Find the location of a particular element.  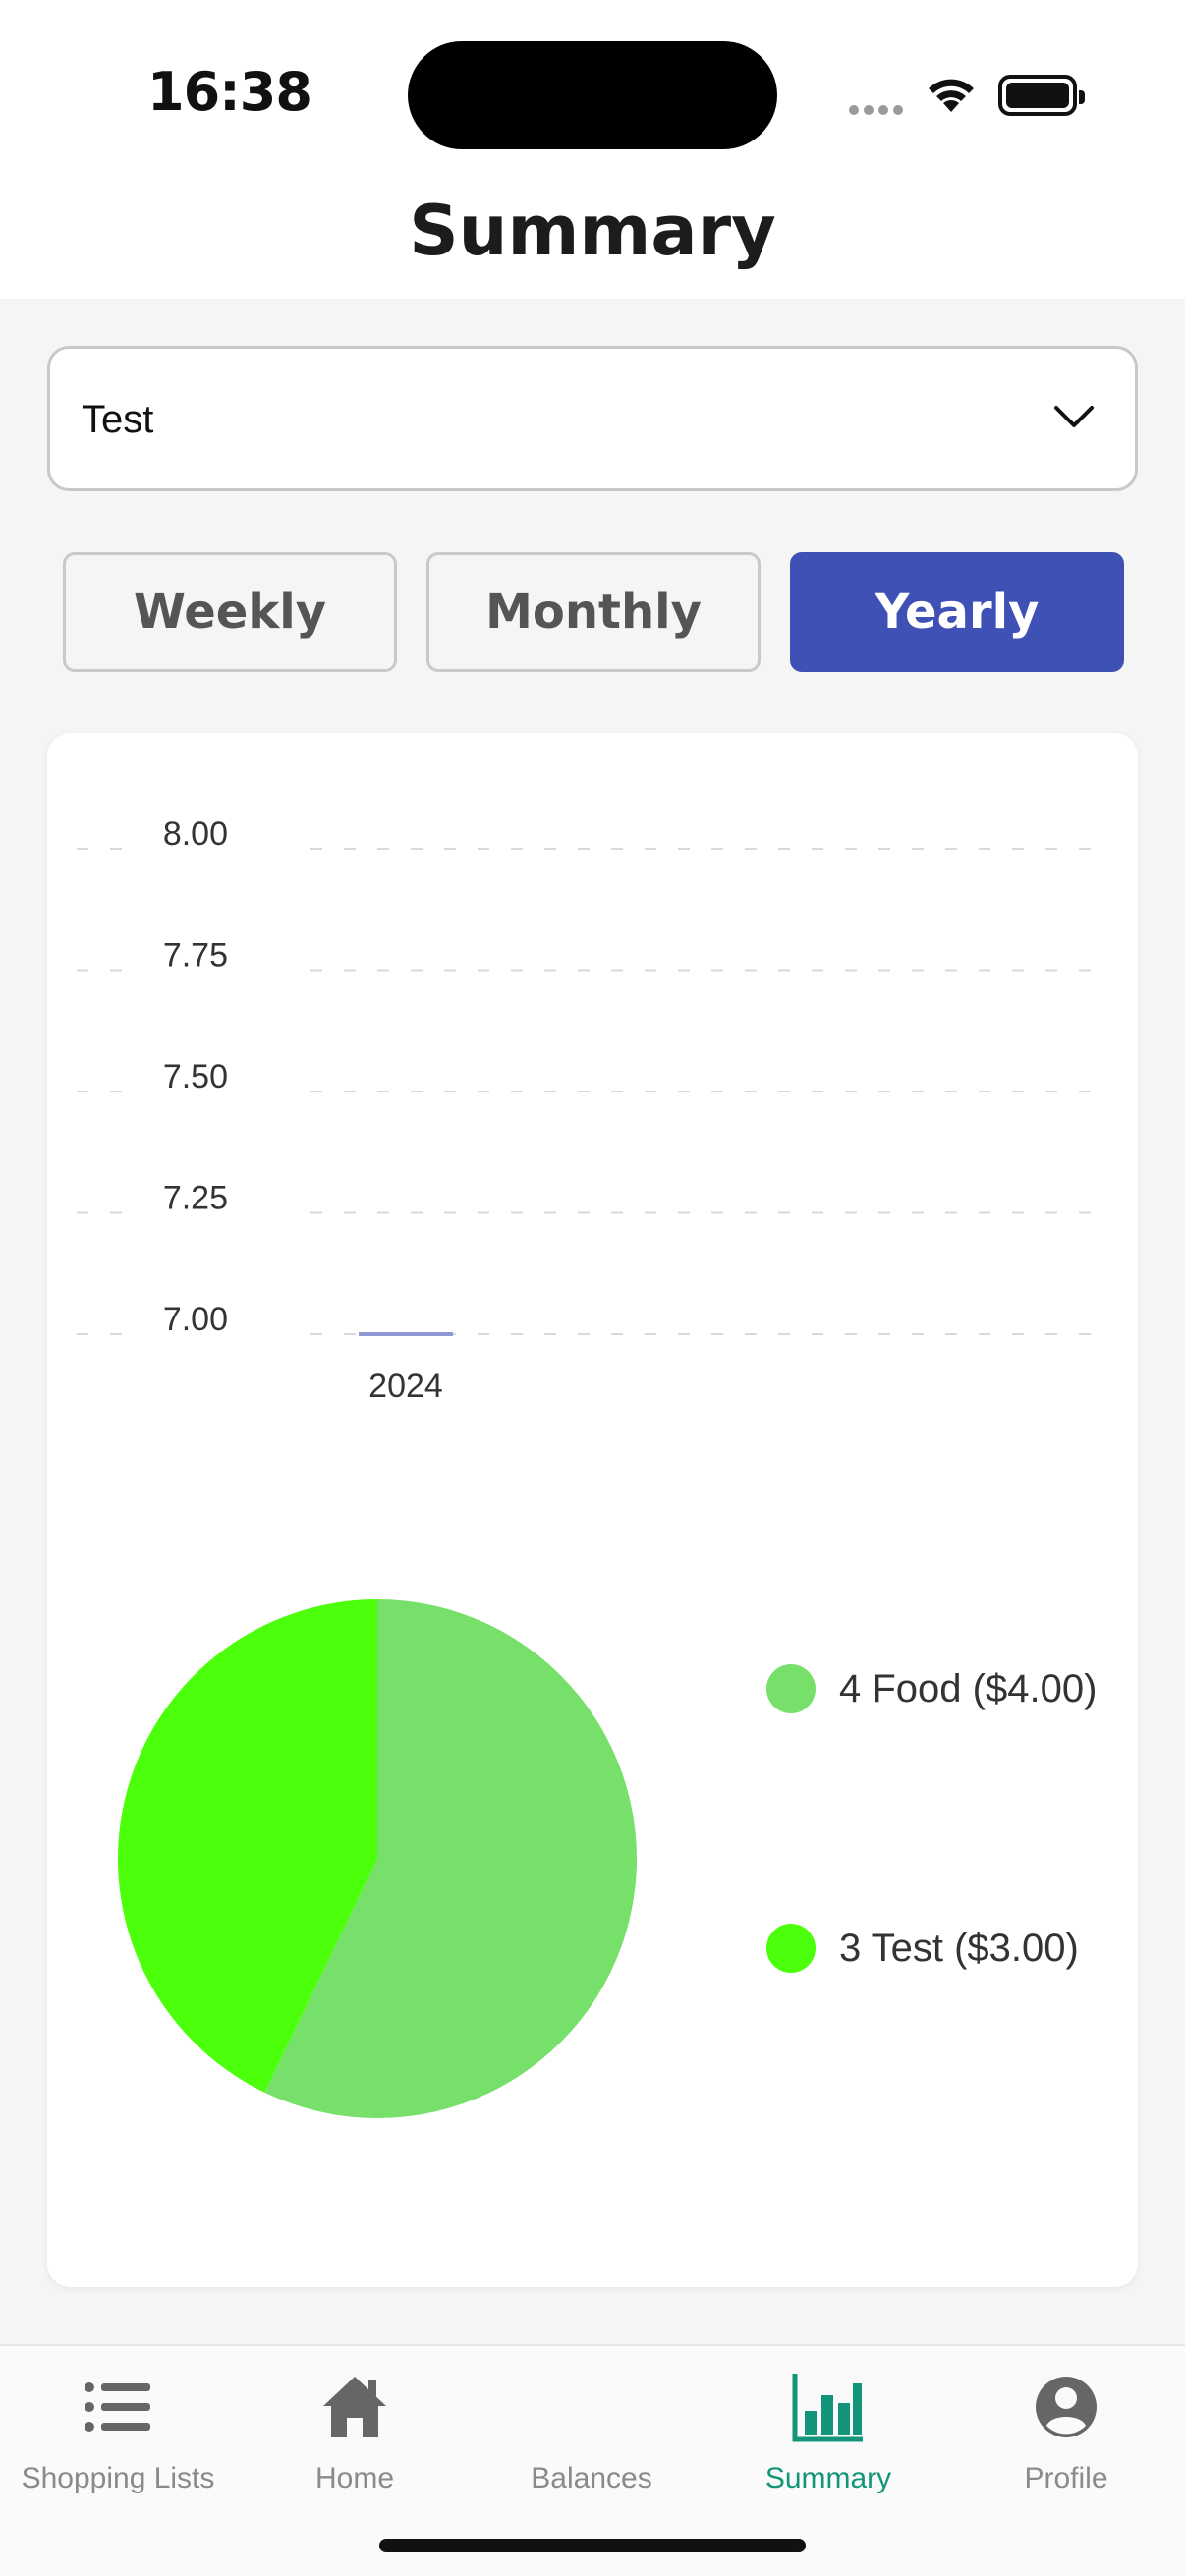

dropdown-value: Test is located at coordinates (118, 419).